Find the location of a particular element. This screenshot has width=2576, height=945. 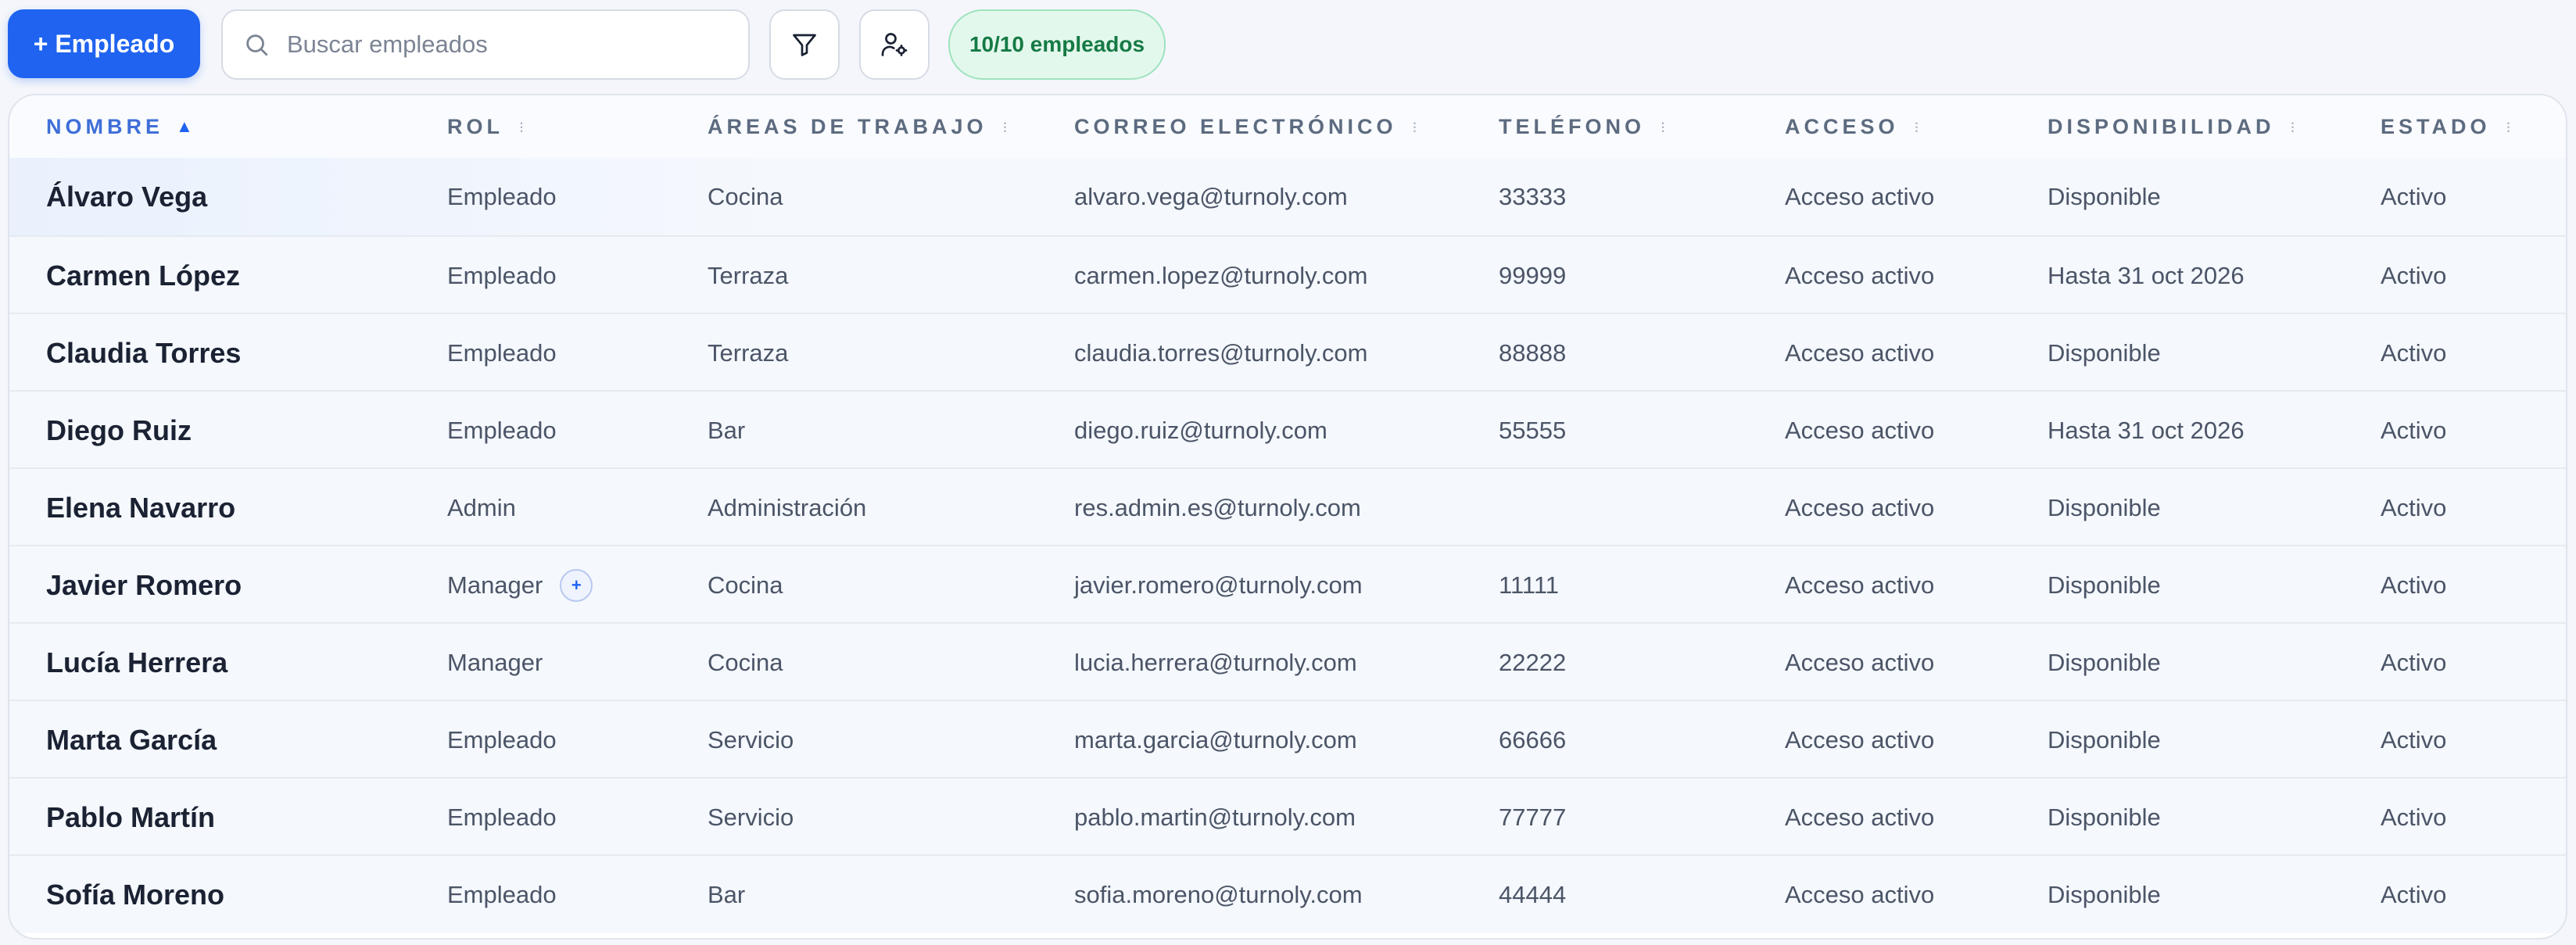

cell-areas: Terraza is located at coordinates (748, 275).